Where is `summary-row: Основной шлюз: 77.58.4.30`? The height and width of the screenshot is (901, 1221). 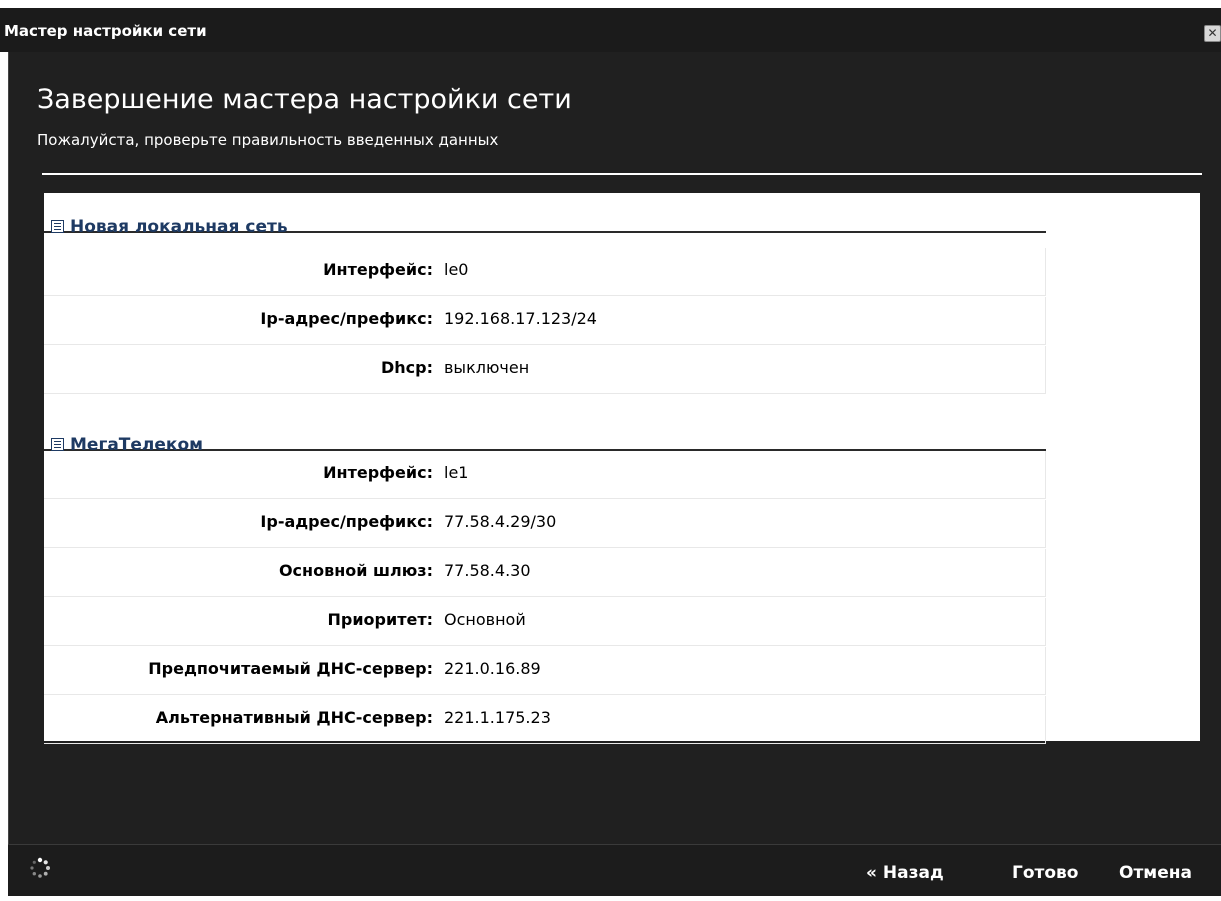 summary-row: Основной шлюз: 77.58.4.30 is located at coordinates (545, 573).